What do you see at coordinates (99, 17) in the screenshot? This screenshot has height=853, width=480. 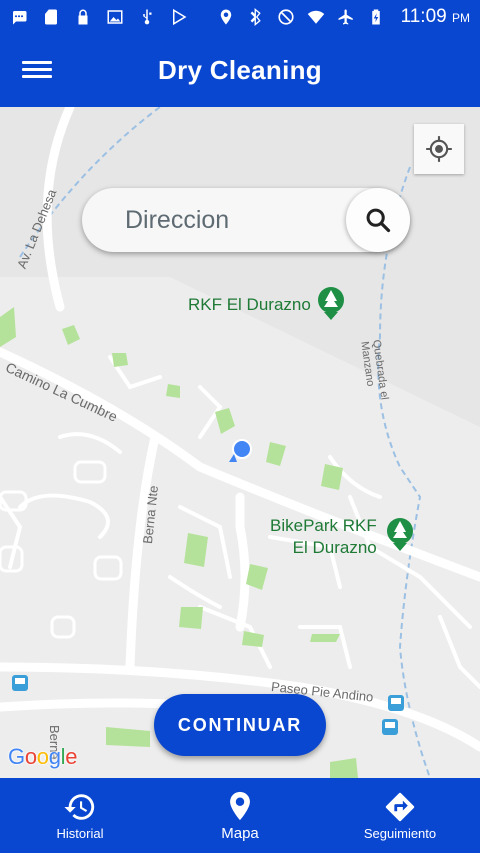 I see `status-left-icons` at bounding box center [99, 17].